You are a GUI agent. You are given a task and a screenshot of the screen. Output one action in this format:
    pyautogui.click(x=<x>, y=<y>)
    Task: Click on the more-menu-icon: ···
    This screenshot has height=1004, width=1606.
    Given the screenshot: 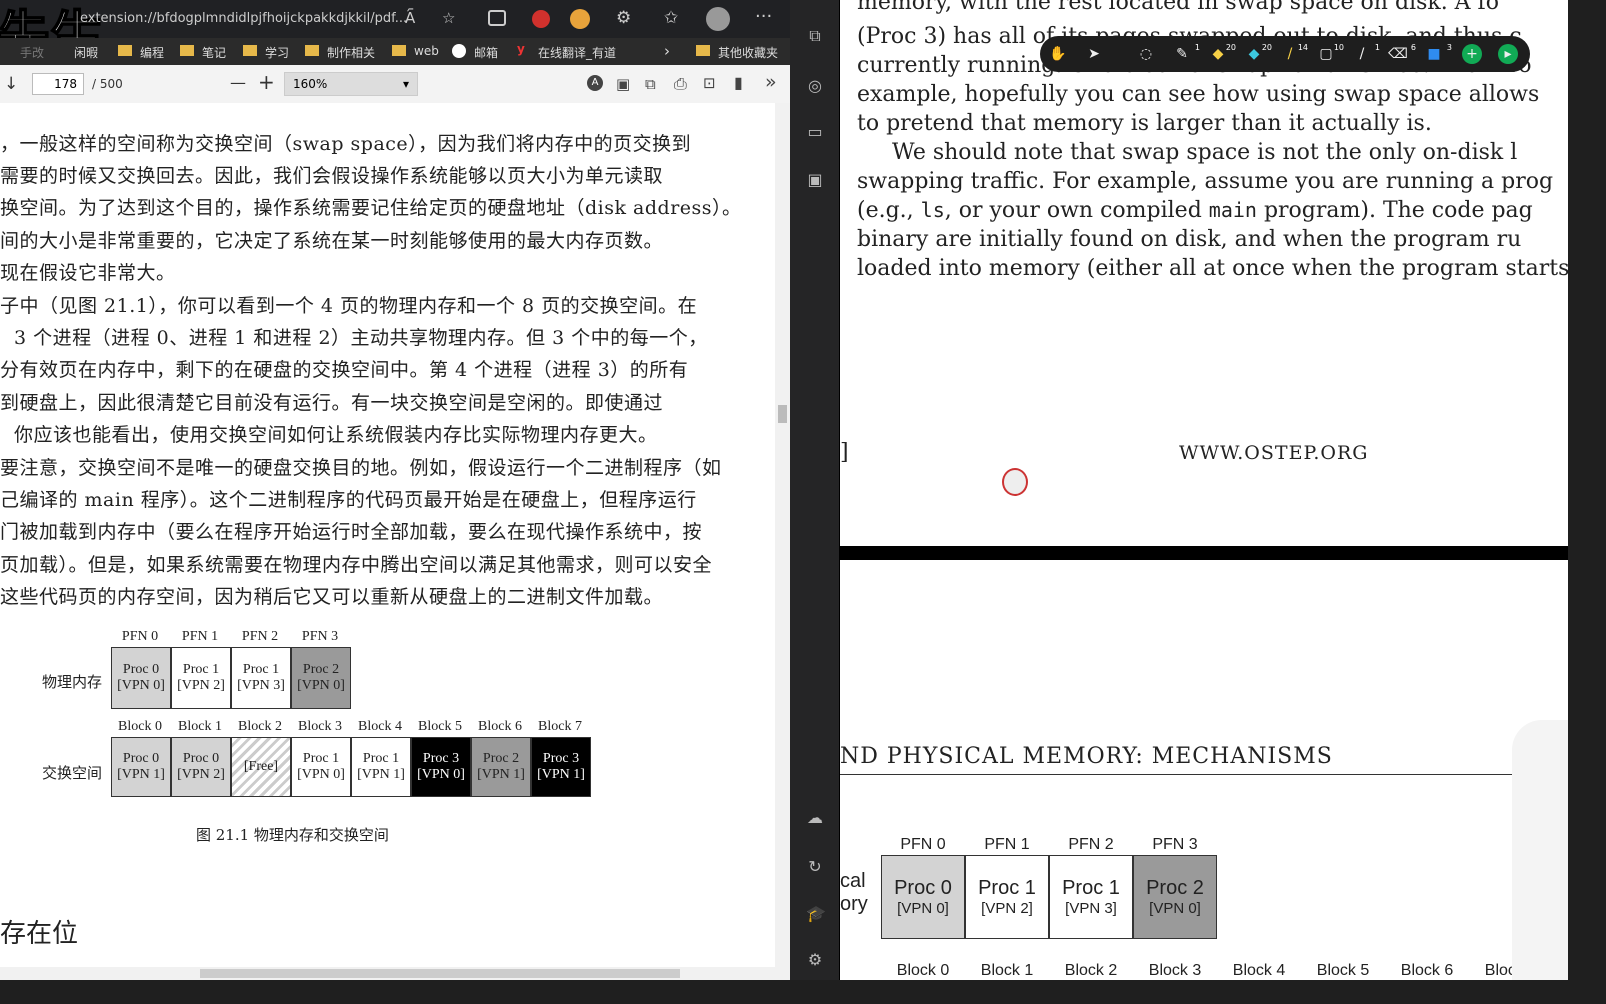 What is the action you would take?
    pyautogui.click(x=763, y=16)
    